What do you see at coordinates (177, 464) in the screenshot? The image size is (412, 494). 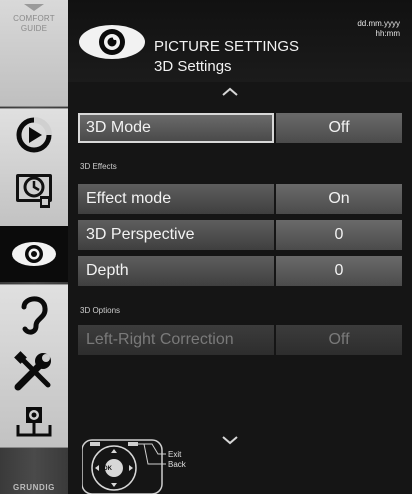 I see `back-legend: Back` at bounding box center [177, 464].